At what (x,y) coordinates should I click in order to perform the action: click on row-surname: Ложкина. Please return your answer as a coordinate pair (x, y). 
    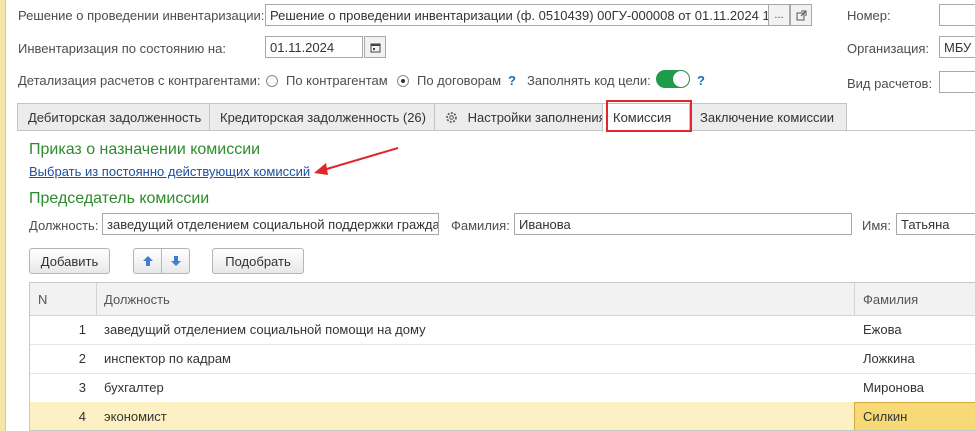
    Looking at the image, I should click on (889, 358).